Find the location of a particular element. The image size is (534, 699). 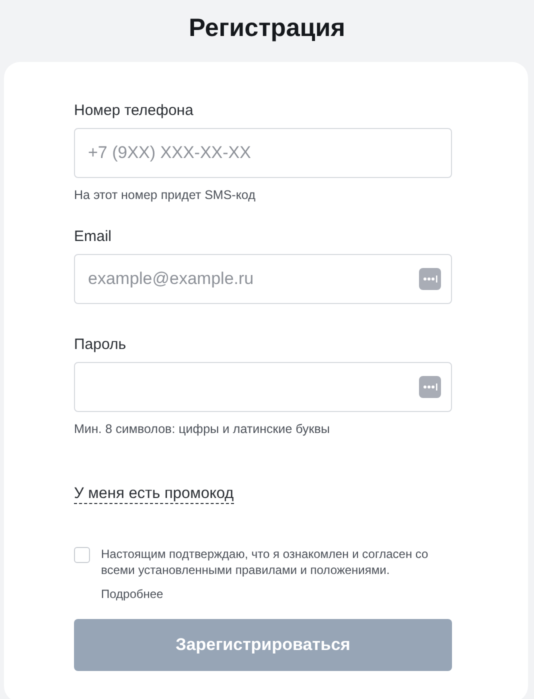

field-hint: Мин. 8 символов: цифры и латинские буквы is located at coordinates (202, 429).